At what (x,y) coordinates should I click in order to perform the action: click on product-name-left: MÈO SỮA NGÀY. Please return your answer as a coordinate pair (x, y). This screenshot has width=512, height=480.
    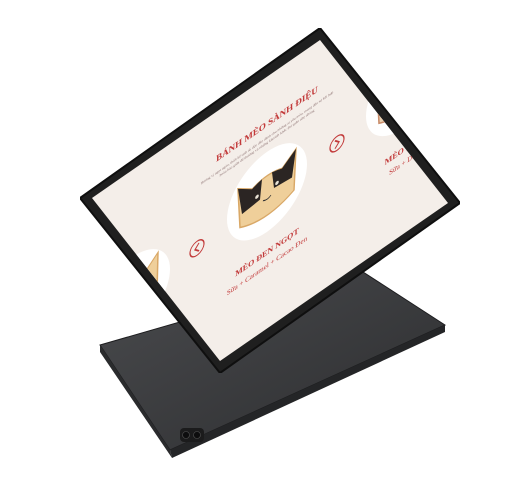
    Looking at the image, I should click on (132, 349).